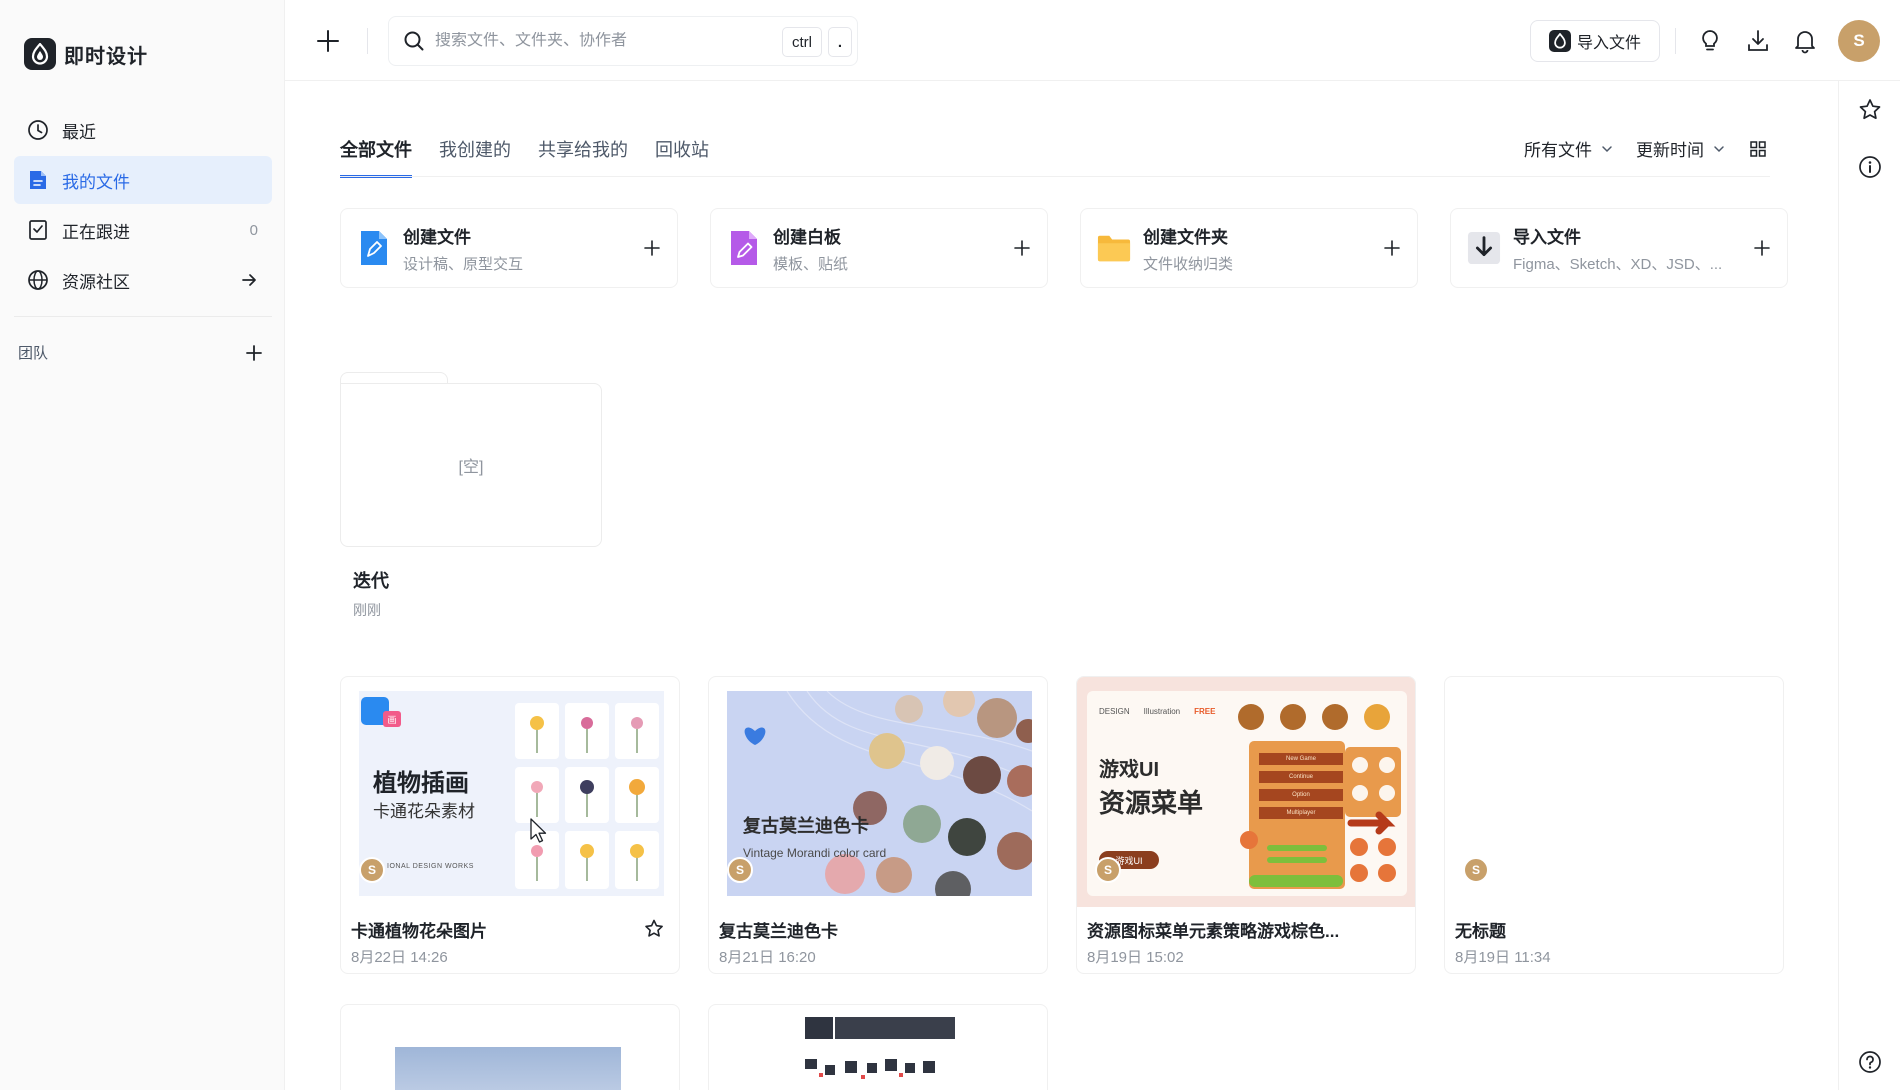  I want to click on file-type-label: 所有文件, so click(1558, 150).